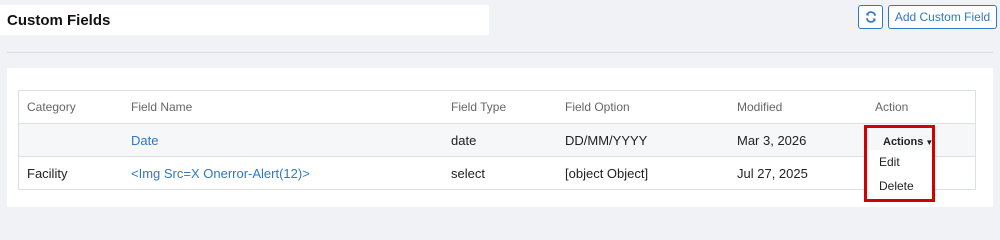  I want to click on actions-label: Actions, so click(903, 141).